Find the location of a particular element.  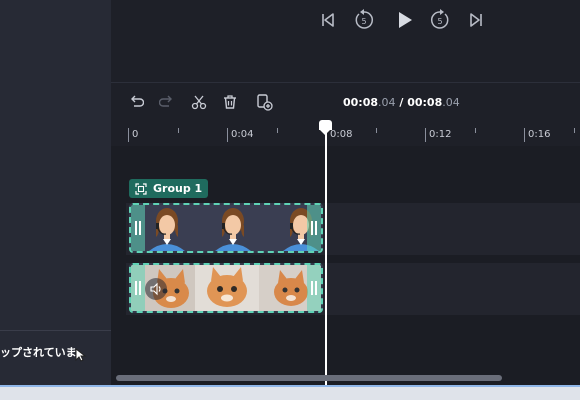

play-button is located at coordinates (404, 20).